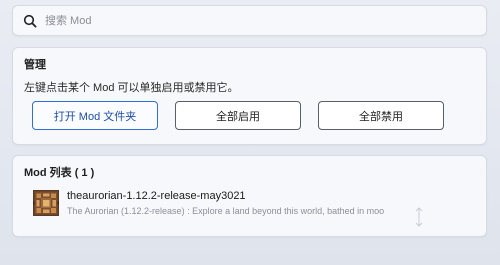 This screenshot has height=265, width=500. What do you see at coordinates (156, 196) in the screenshot?
I see `mod-name: theaurorian-1.12.2-release-may3021` at bounding box center [156, 196].